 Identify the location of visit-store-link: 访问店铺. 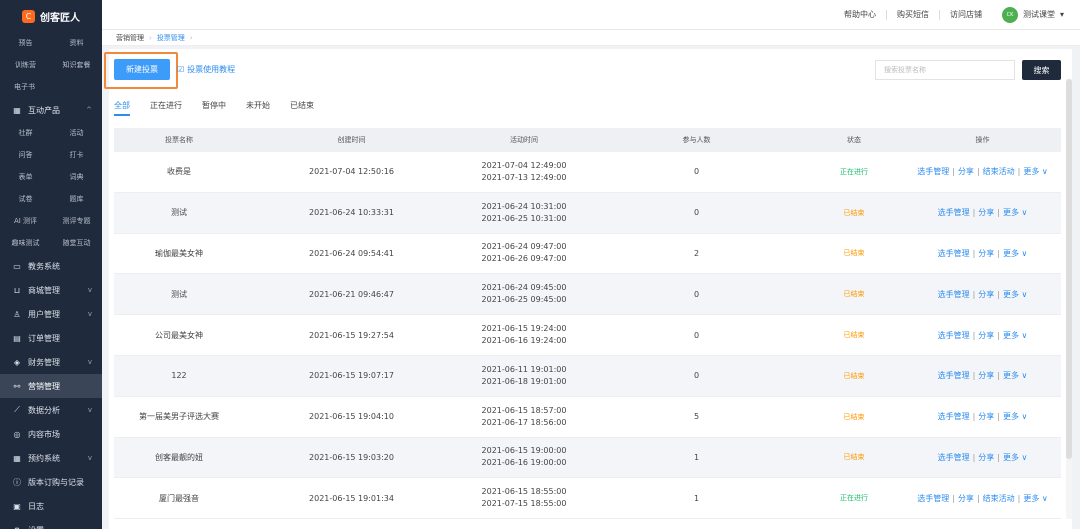
(966, 15).